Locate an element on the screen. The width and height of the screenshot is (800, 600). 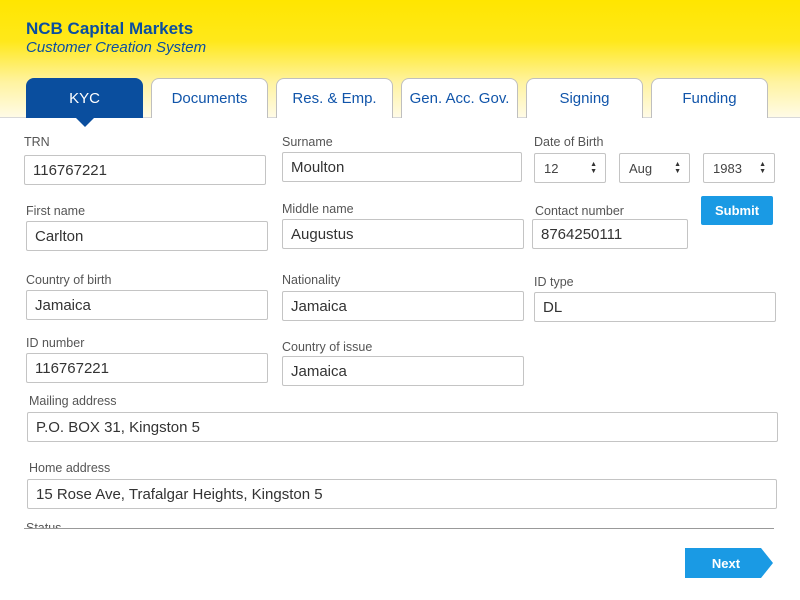
dob-year-value: 1983 is located at coordinates (727, 168).